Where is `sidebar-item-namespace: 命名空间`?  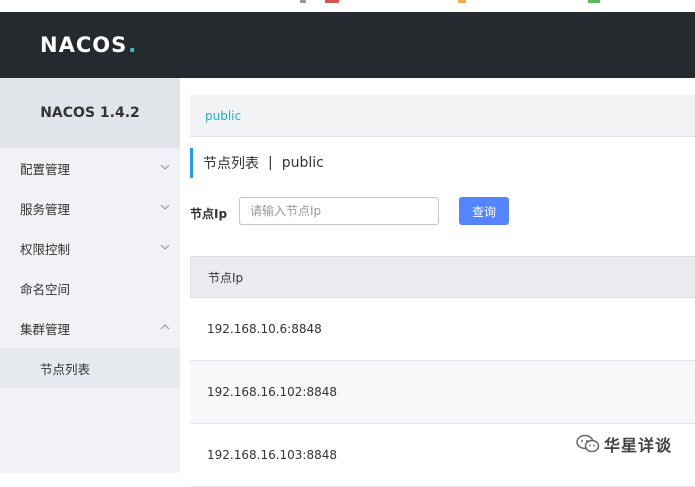
sidebar-item-namespace: 命名空间 is located at coordinates (90, 288).